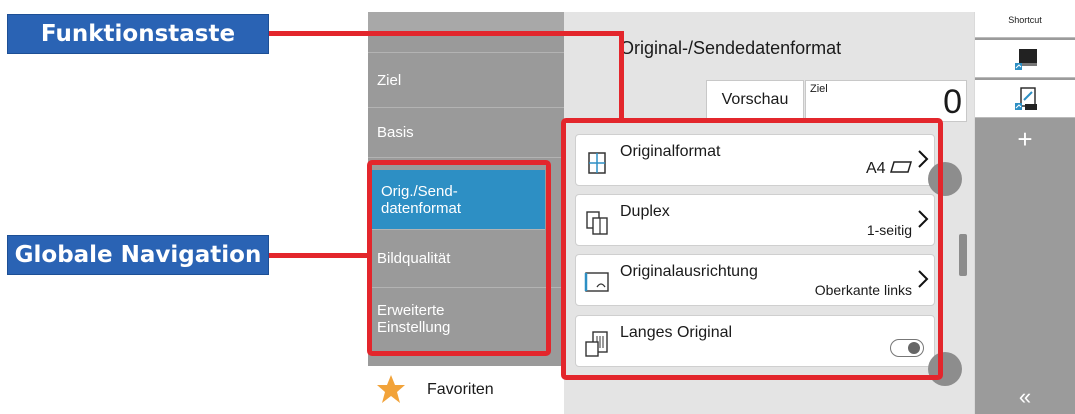  I want to click on collapse-panel-button: «, so click(1025, 397).